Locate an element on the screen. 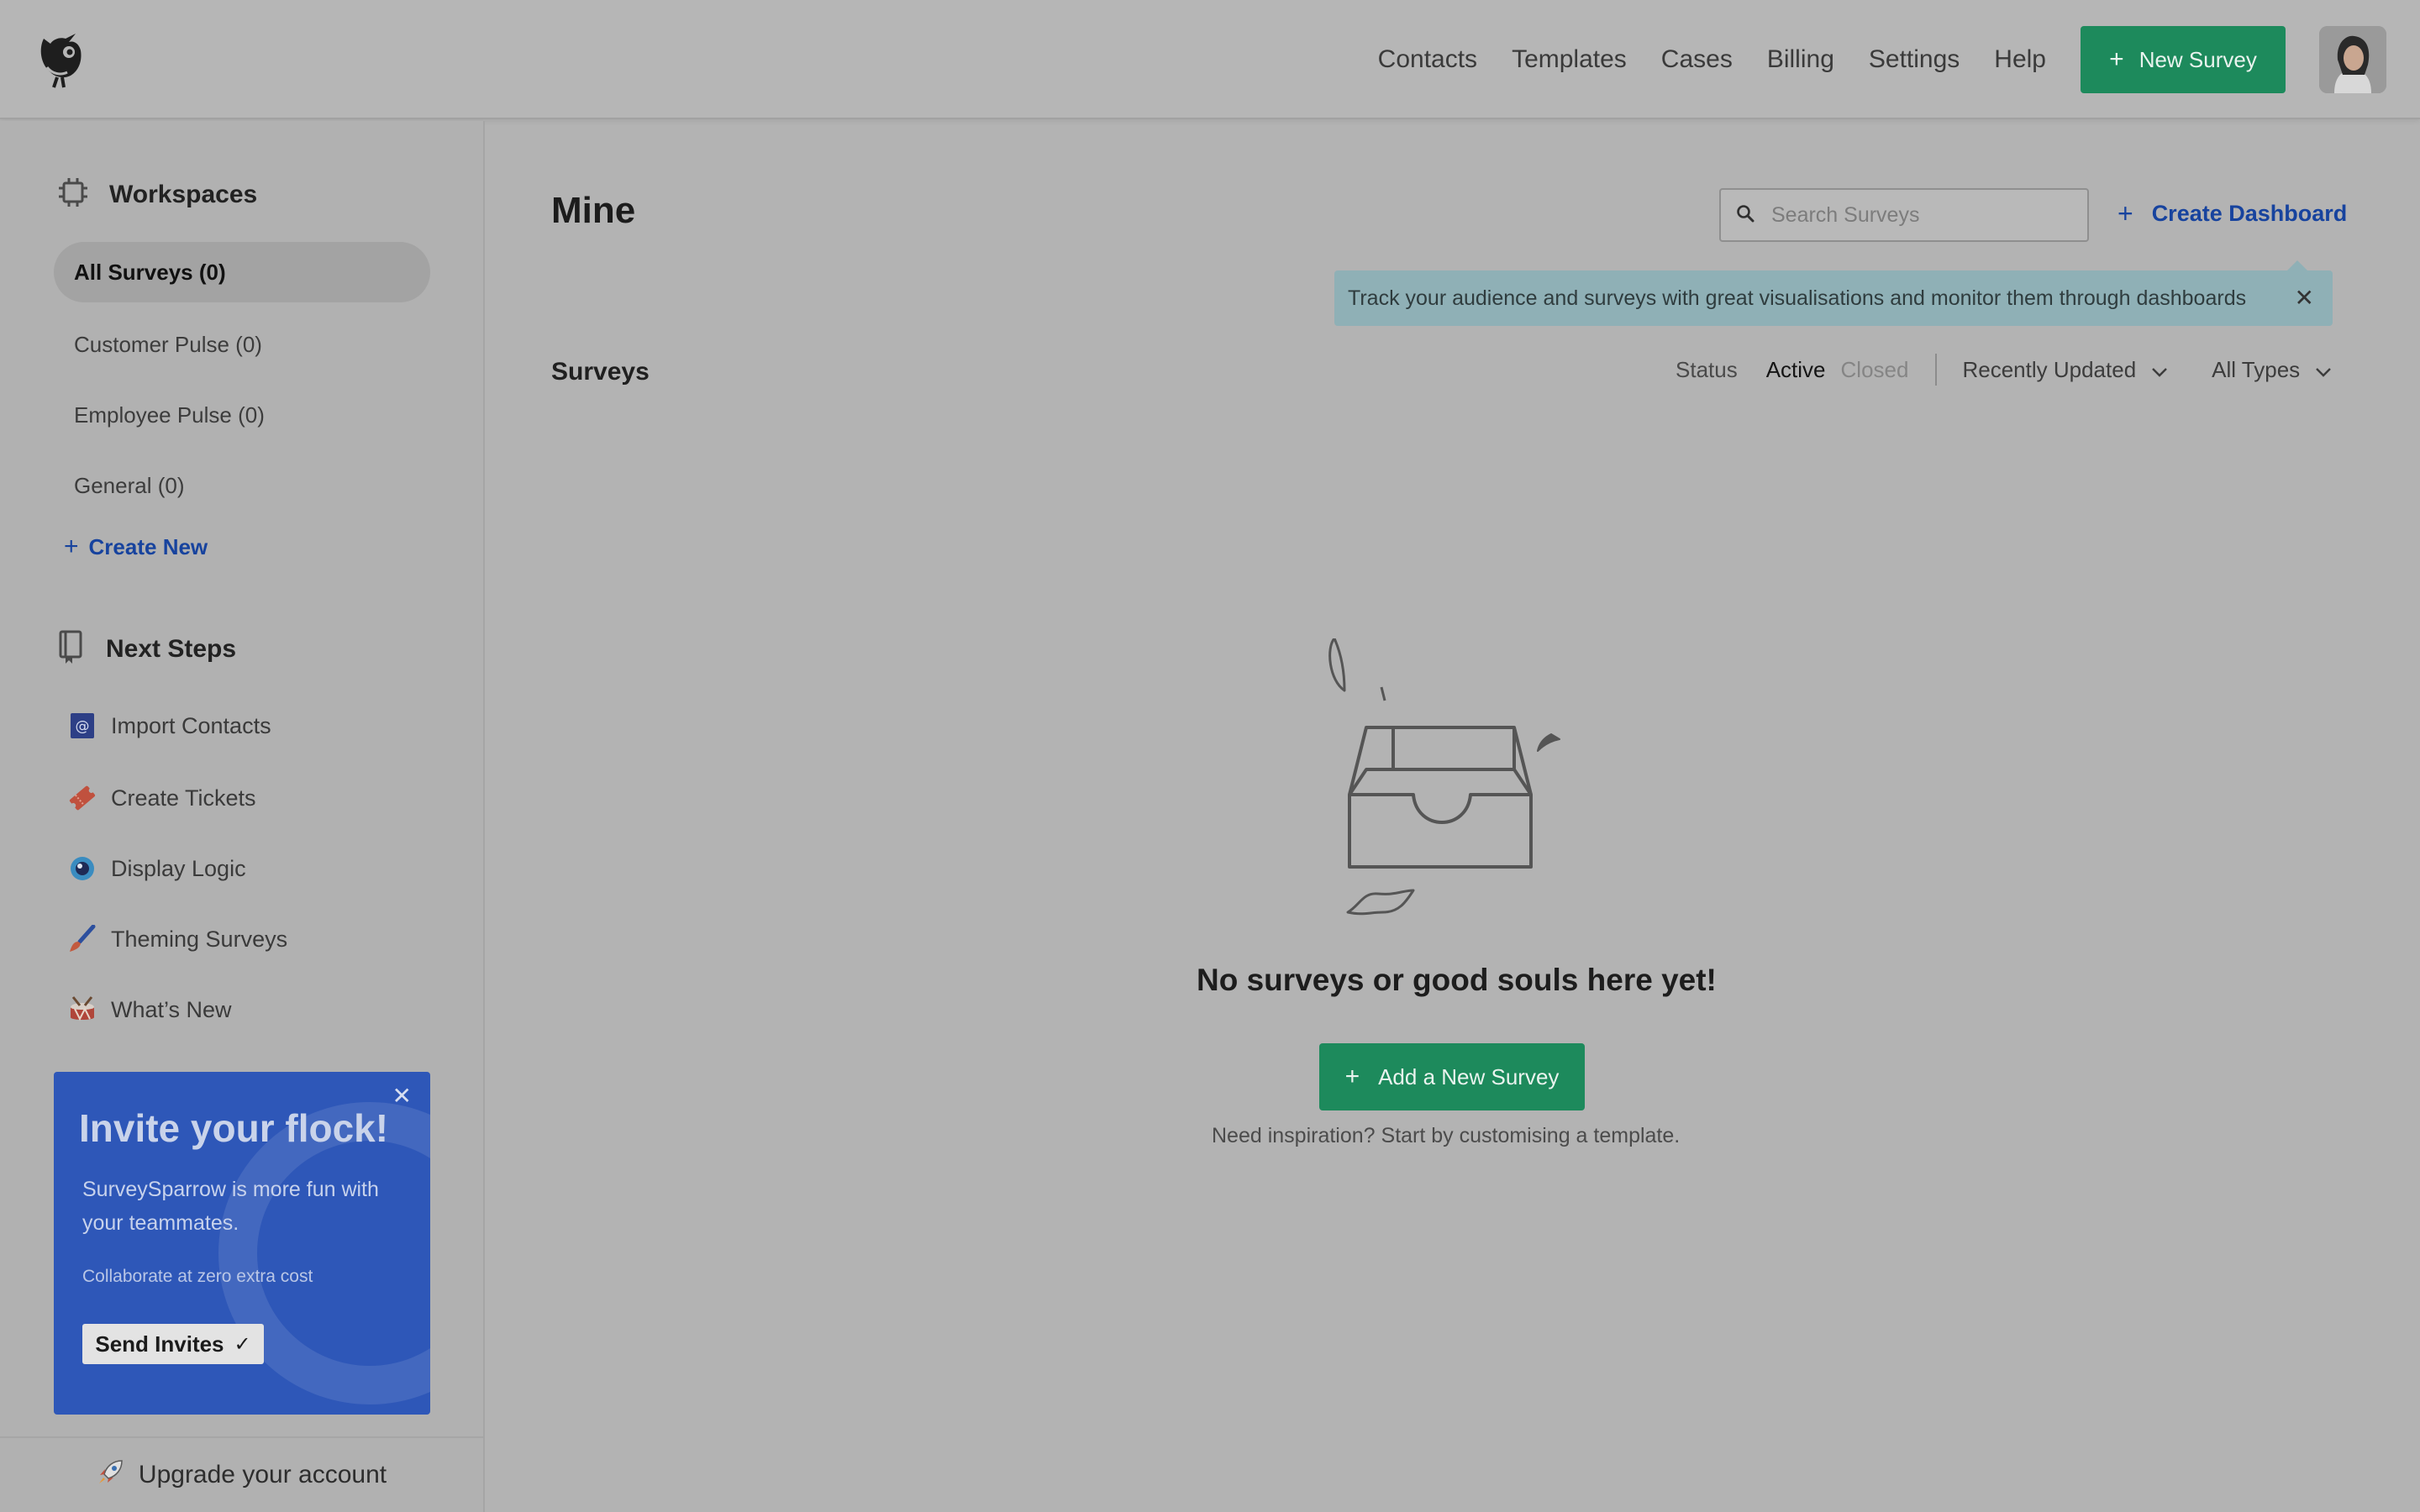 Image resolution: width=2420 pixels, height=1512 pixels. next-step-whats-new: What’s New is located at coordinates (149, 1009).